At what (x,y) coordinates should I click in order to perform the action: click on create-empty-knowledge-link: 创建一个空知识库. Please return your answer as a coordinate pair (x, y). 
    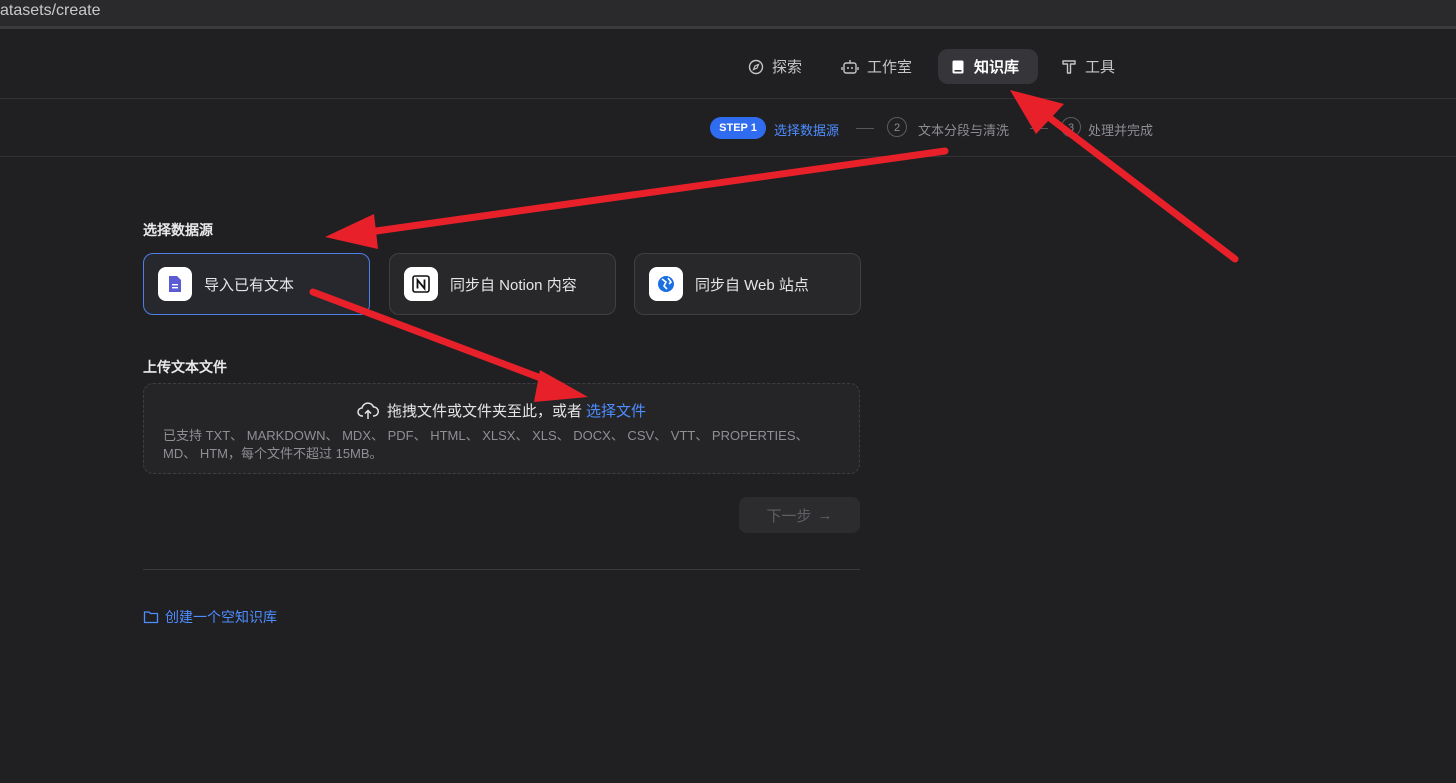
    Looking at the image, I should click on (210, 617).